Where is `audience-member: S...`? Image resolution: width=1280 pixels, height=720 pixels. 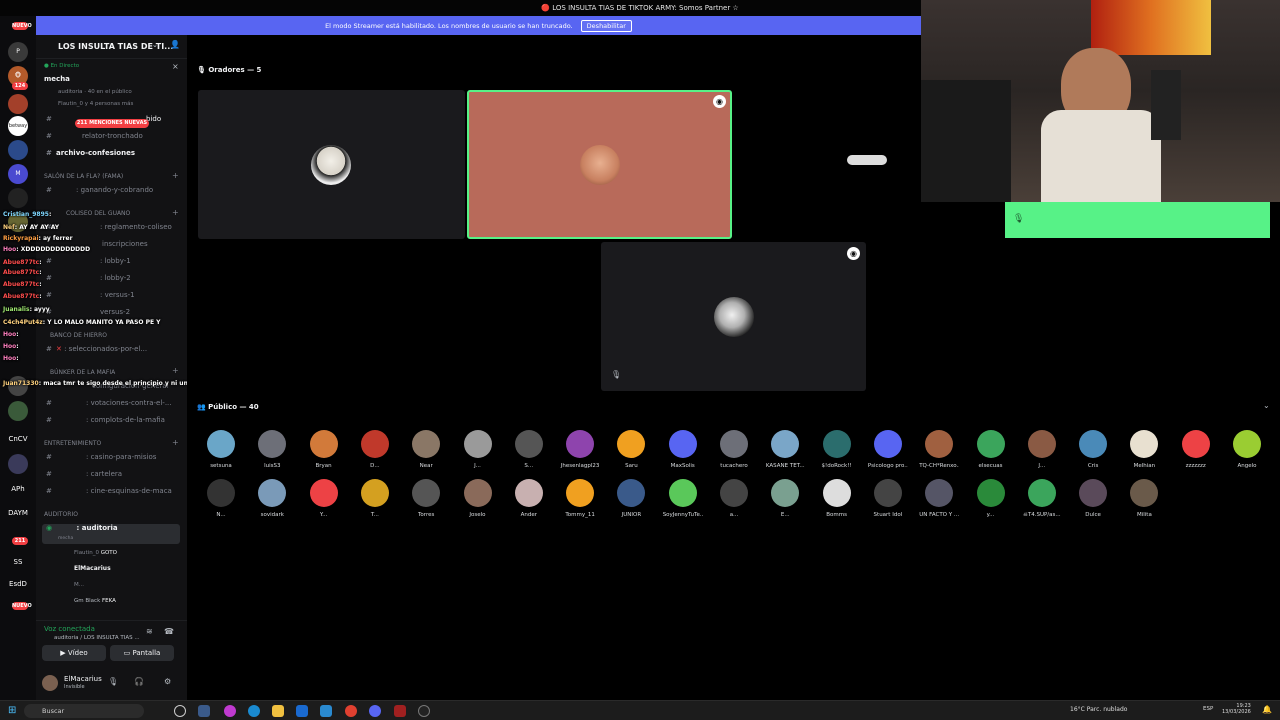 audience-member: S... is located at coordinates (529, 449).